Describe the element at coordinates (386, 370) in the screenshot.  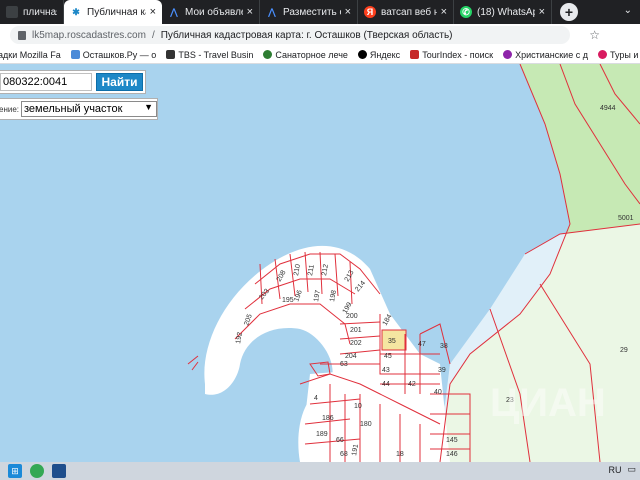
I see `parcel-label: 43` at that location.